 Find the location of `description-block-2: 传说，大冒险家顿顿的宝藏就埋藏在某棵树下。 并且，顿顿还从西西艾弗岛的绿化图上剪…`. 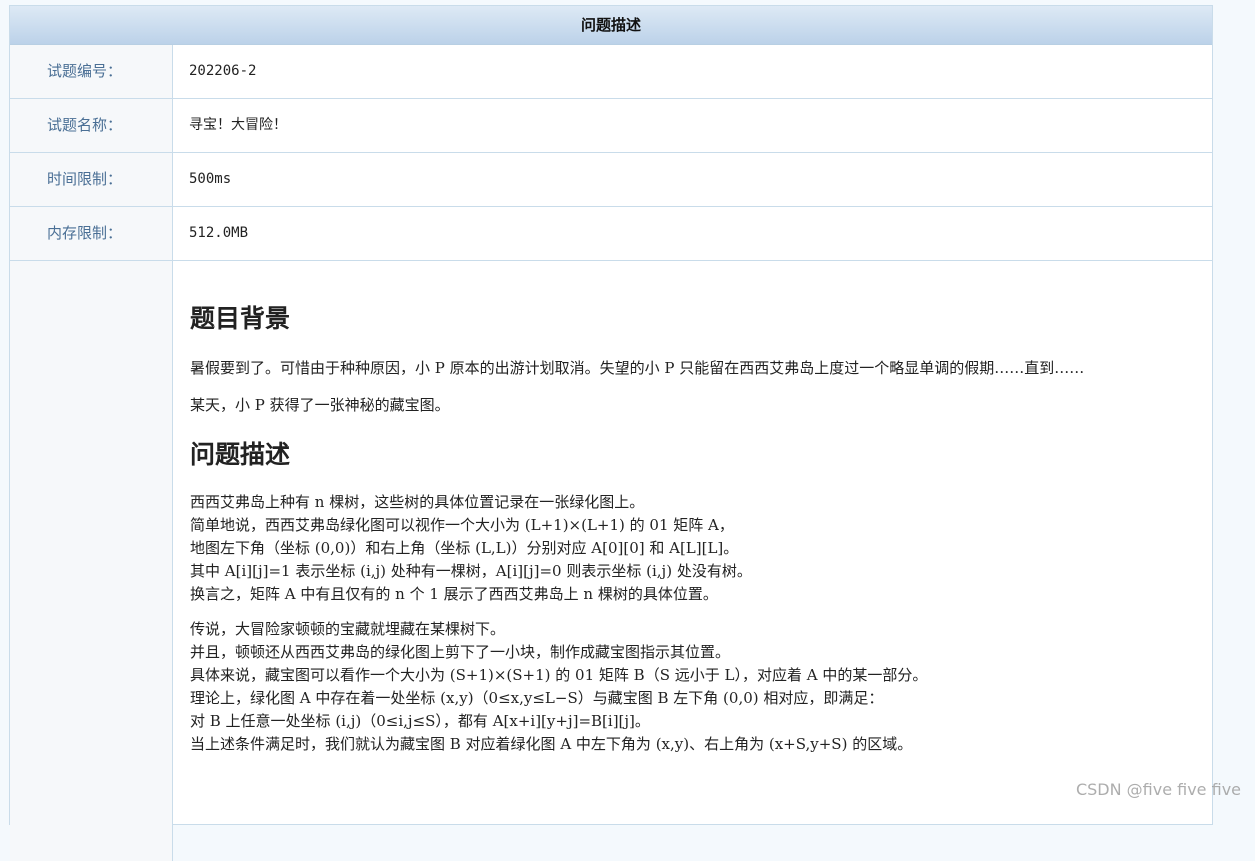

description-block-2: 传说，大冒险家顿顿的宝藏就埋藏在某棵树下。 并且，顿顿还从西西艾弗岛的绿化图上剪… is located at coordinates (681, 687).